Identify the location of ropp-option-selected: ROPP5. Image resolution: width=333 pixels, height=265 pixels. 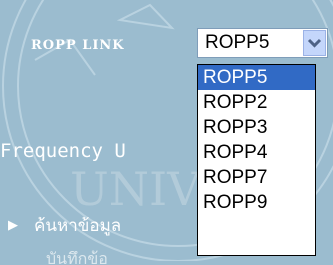
(256, 77).